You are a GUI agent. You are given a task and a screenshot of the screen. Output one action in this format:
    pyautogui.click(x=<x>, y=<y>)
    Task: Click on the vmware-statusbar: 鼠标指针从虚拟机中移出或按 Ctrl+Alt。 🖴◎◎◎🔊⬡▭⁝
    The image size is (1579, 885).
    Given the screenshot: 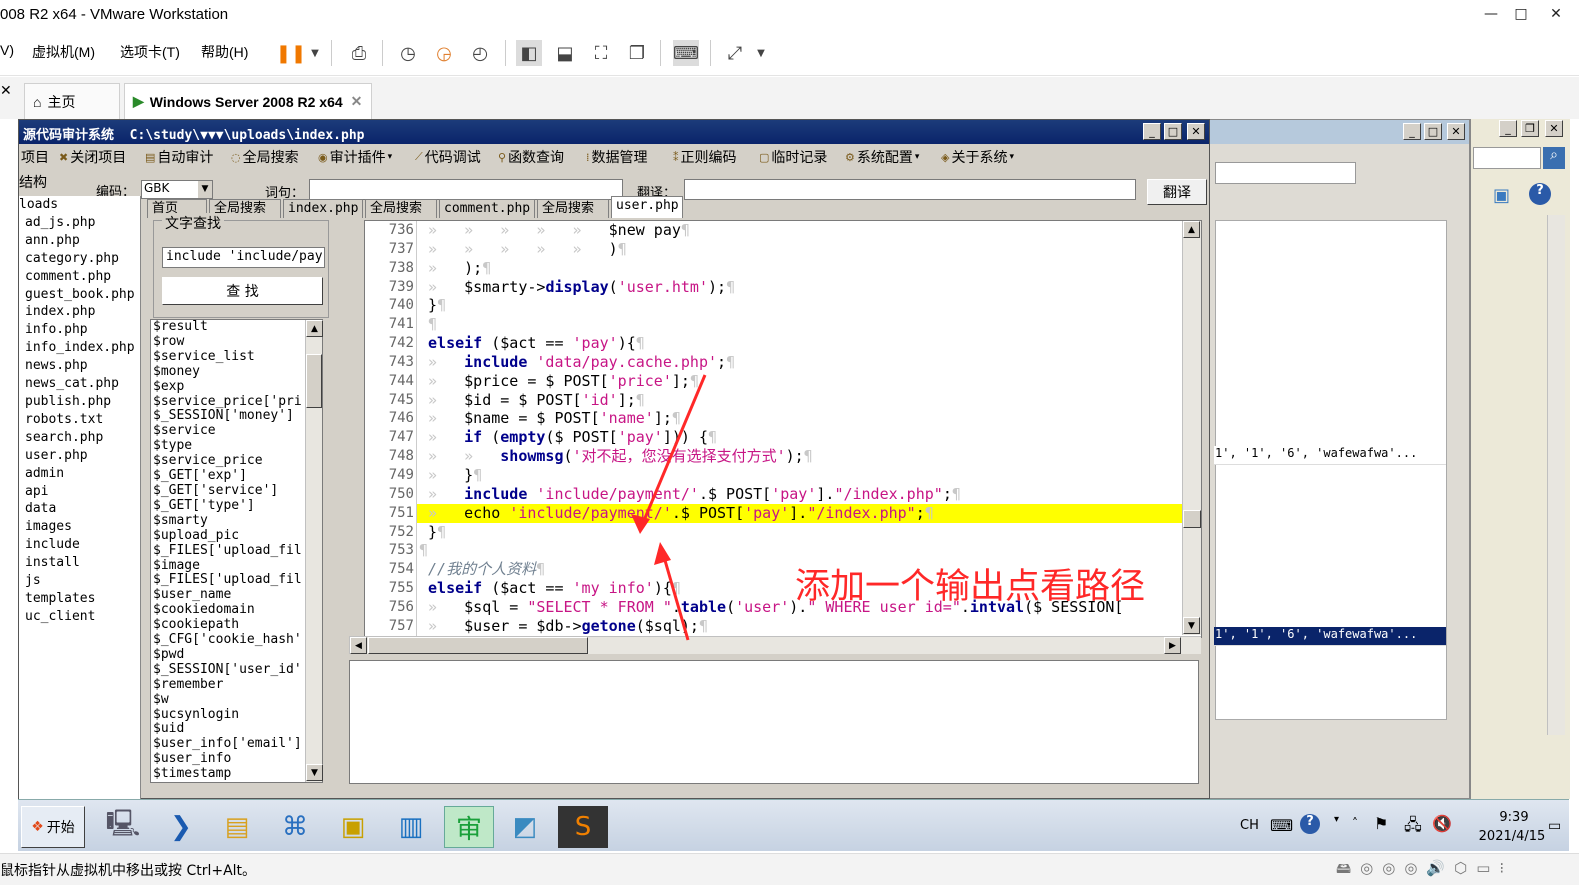 What is the action you would take?
    pyautogui.click(x=789, y=869)
    